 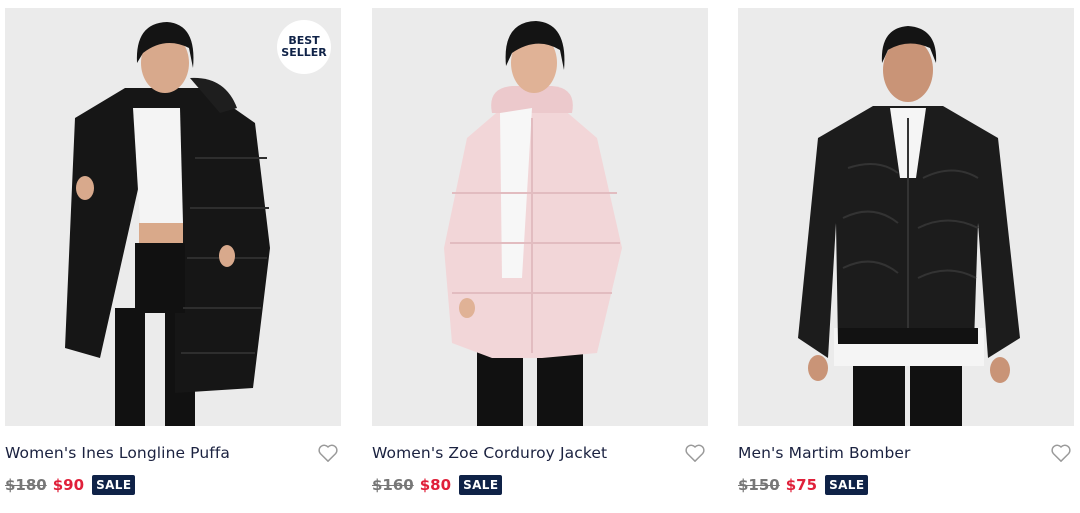 What do you see at coordinates (435, 485) in the screenshot?
I see `sale-price: $80` at bounding box center [435, 485].